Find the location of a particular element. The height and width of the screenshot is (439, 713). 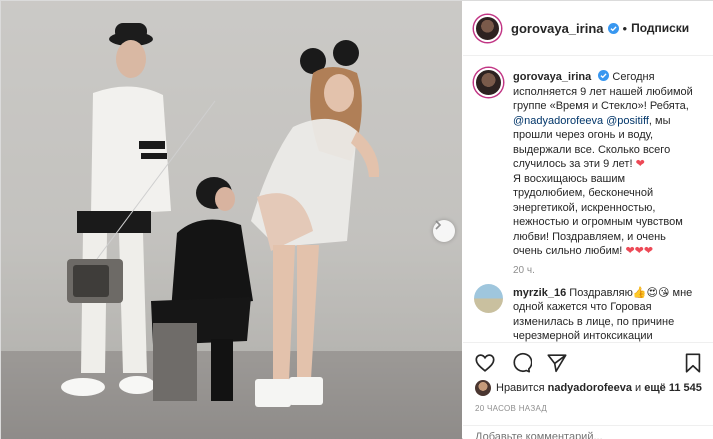

author-avatar is located at coordinates (487, 28).